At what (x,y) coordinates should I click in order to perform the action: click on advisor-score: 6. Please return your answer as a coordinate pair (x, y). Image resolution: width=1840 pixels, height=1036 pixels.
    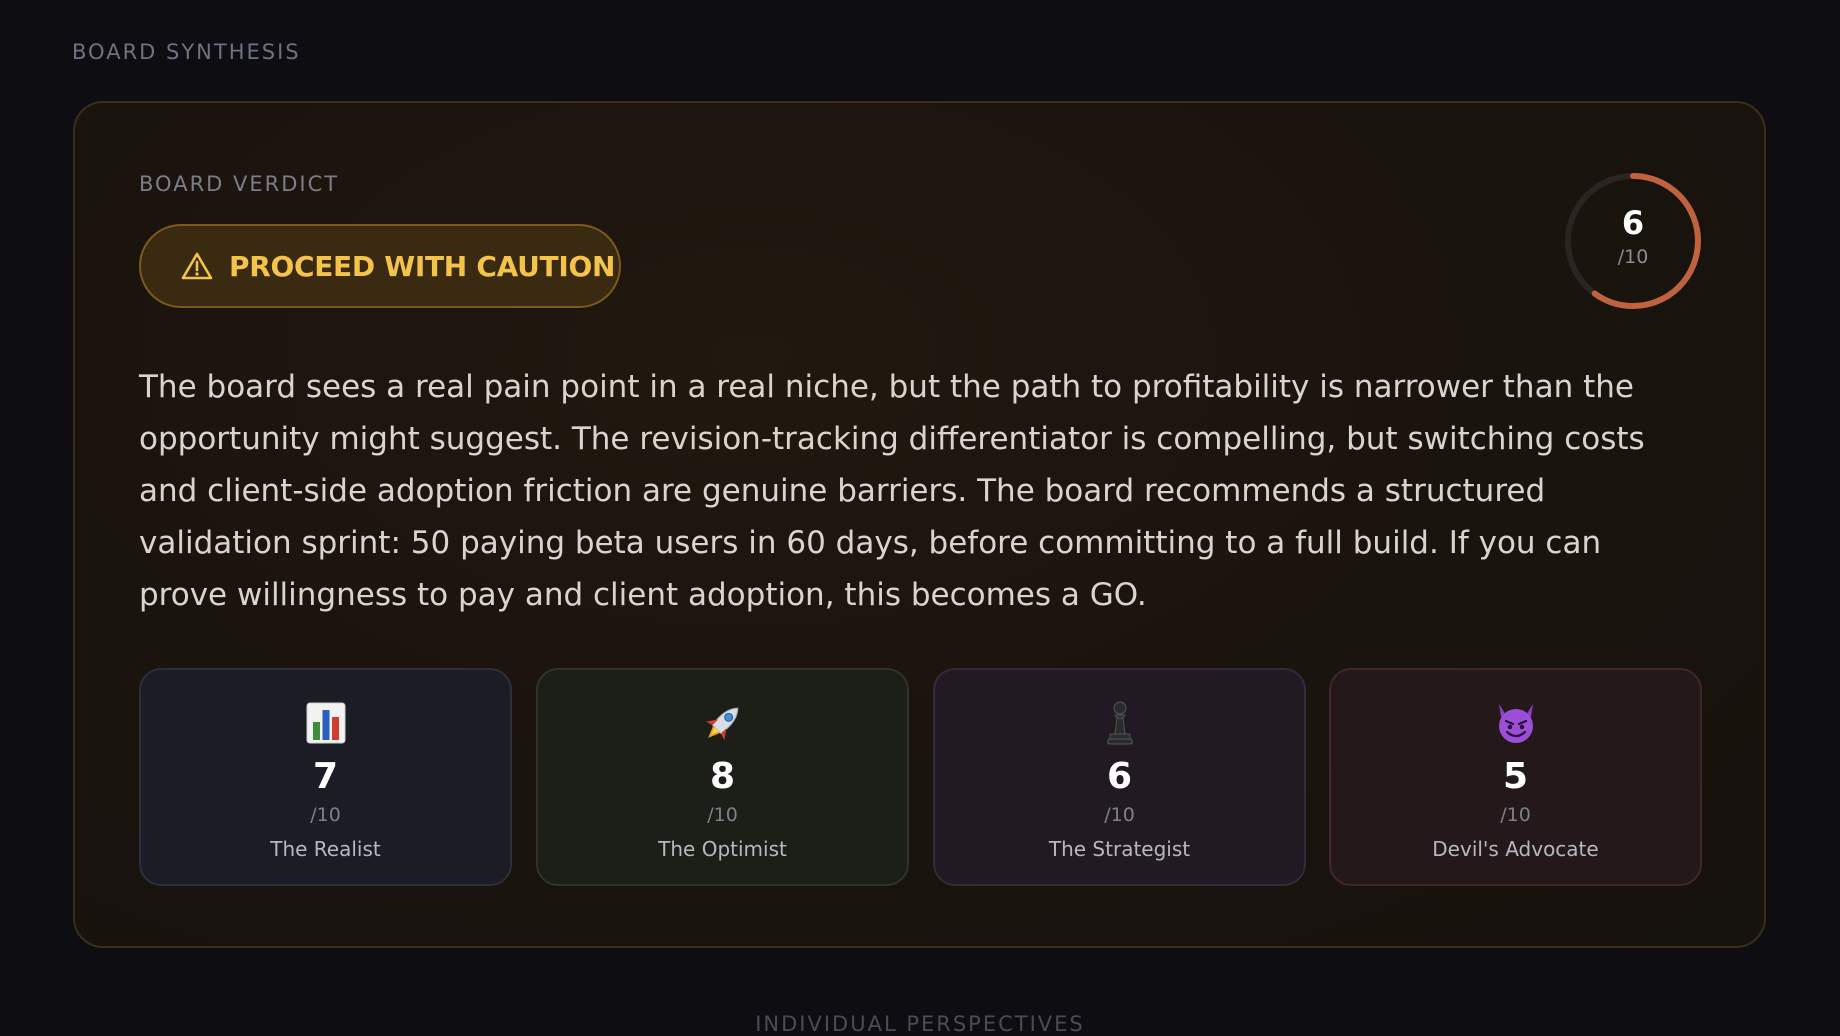
    Looking at the image, I should click on (1119, 776).